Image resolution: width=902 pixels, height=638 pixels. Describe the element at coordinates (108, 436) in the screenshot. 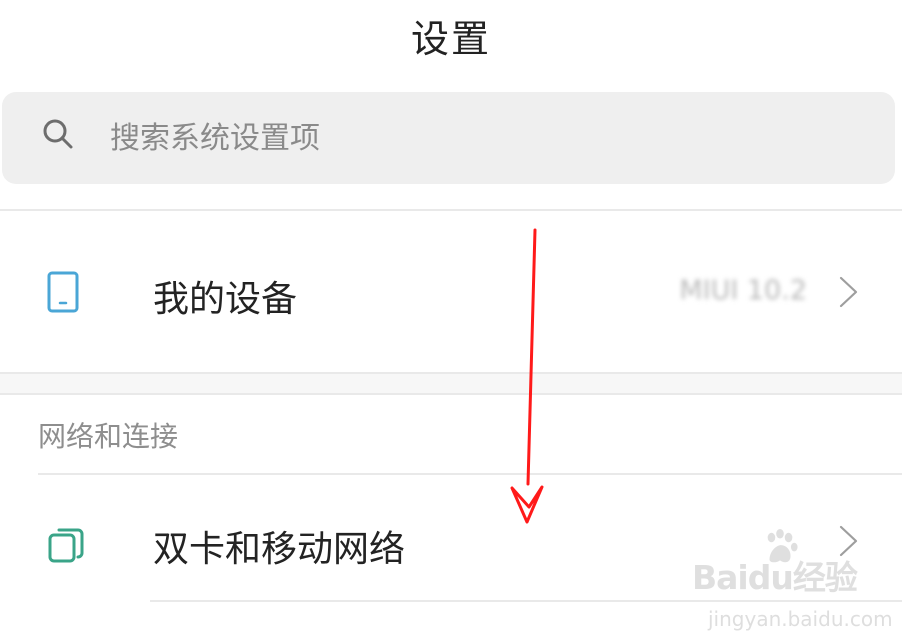

I see `network-section-header: 网络和连接` at that location.